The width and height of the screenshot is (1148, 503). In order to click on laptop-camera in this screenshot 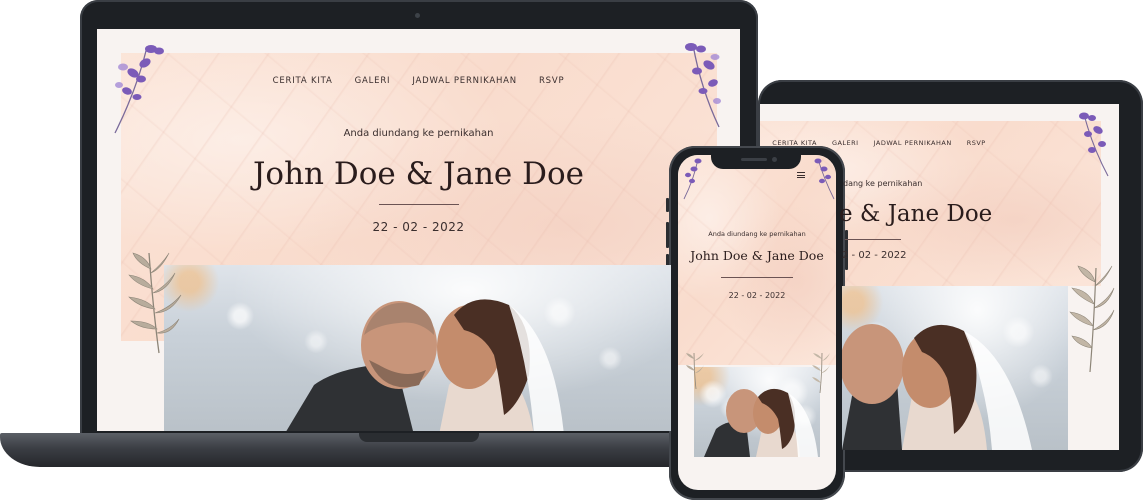, I will do `click(417, 15)`.